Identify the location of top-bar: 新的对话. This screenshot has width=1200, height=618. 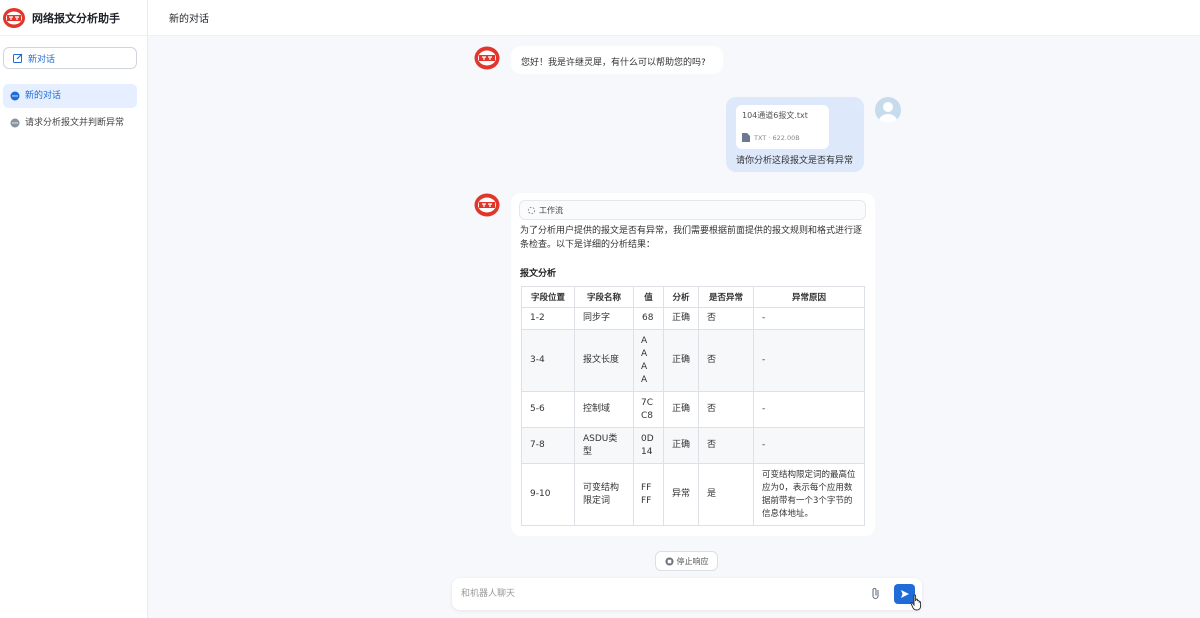
(674, 18).